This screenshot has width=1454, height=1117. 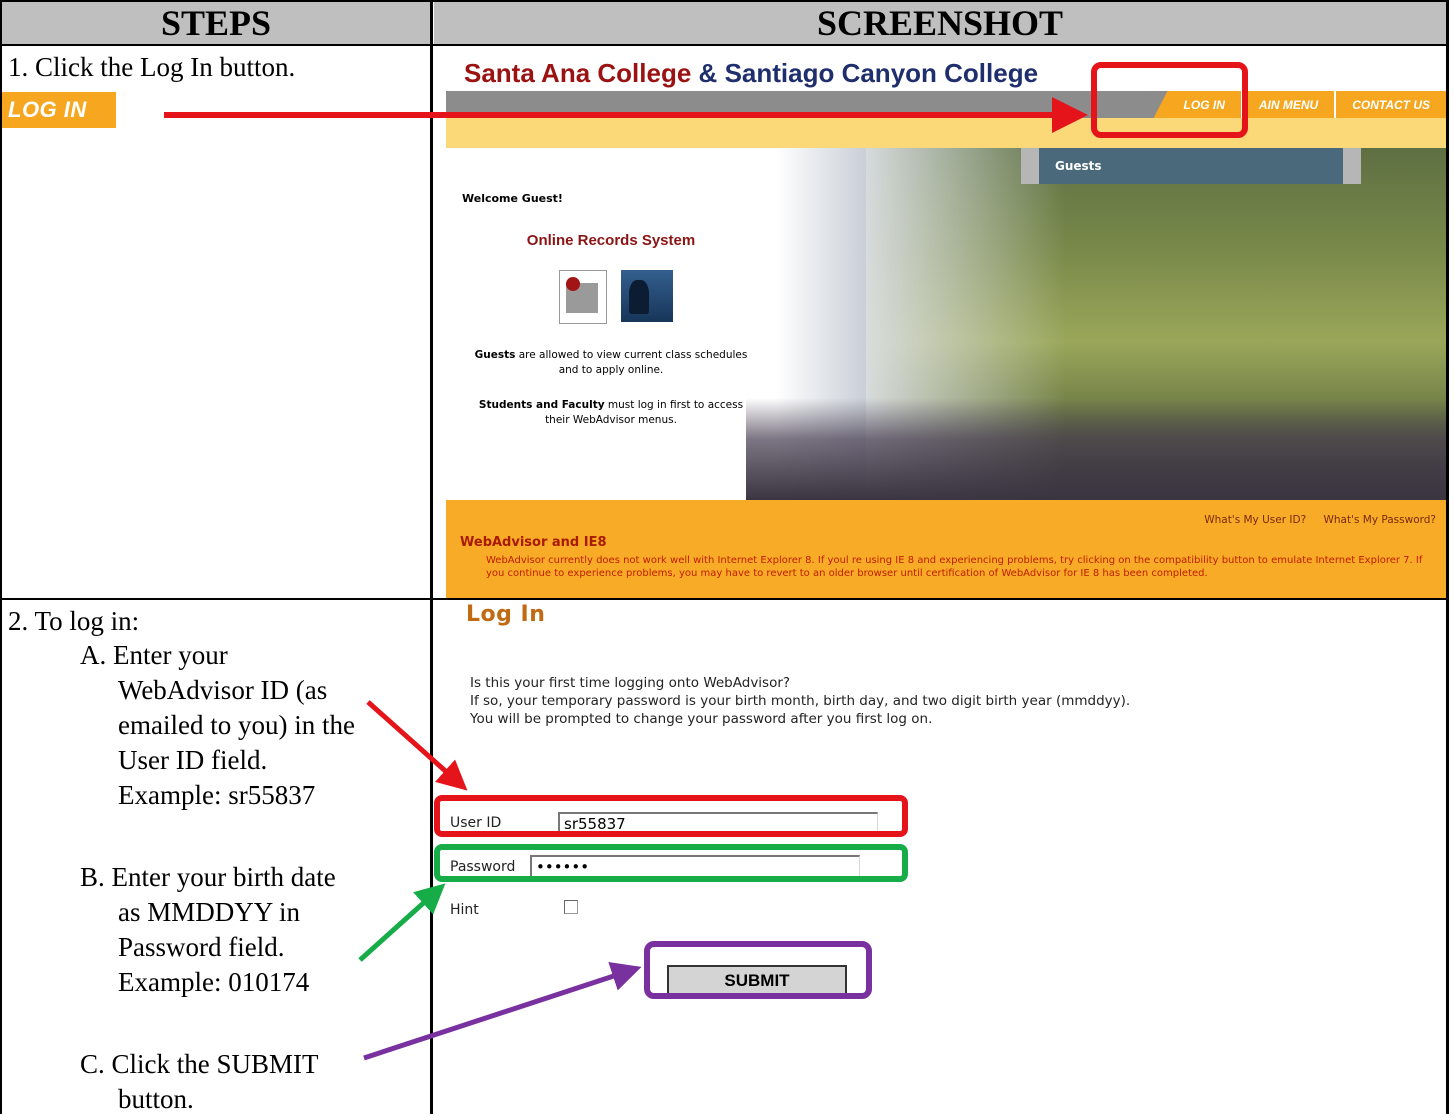 I want to click on step2-b-line2: as MMDDYY in, so click(x=209, y=912).